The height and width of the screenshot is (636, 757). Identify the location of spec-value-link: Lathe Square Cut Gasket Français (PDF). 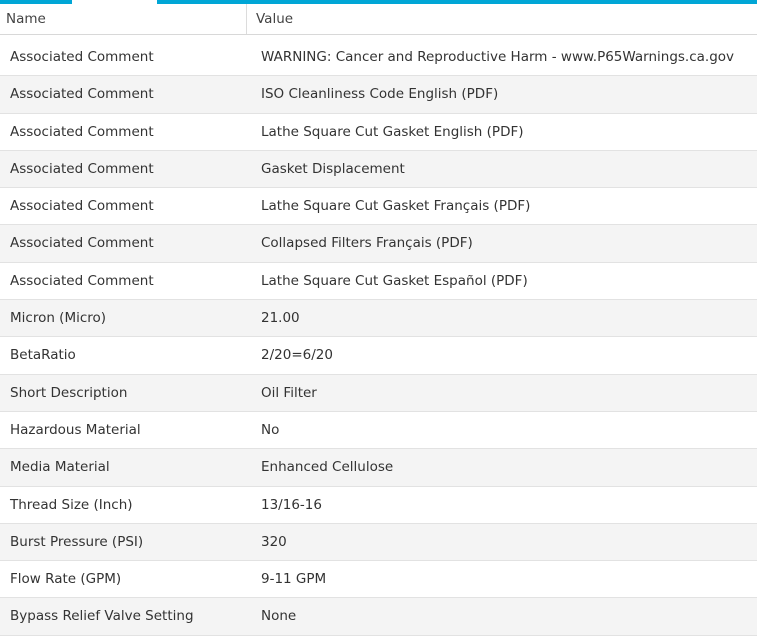
(395, 206).